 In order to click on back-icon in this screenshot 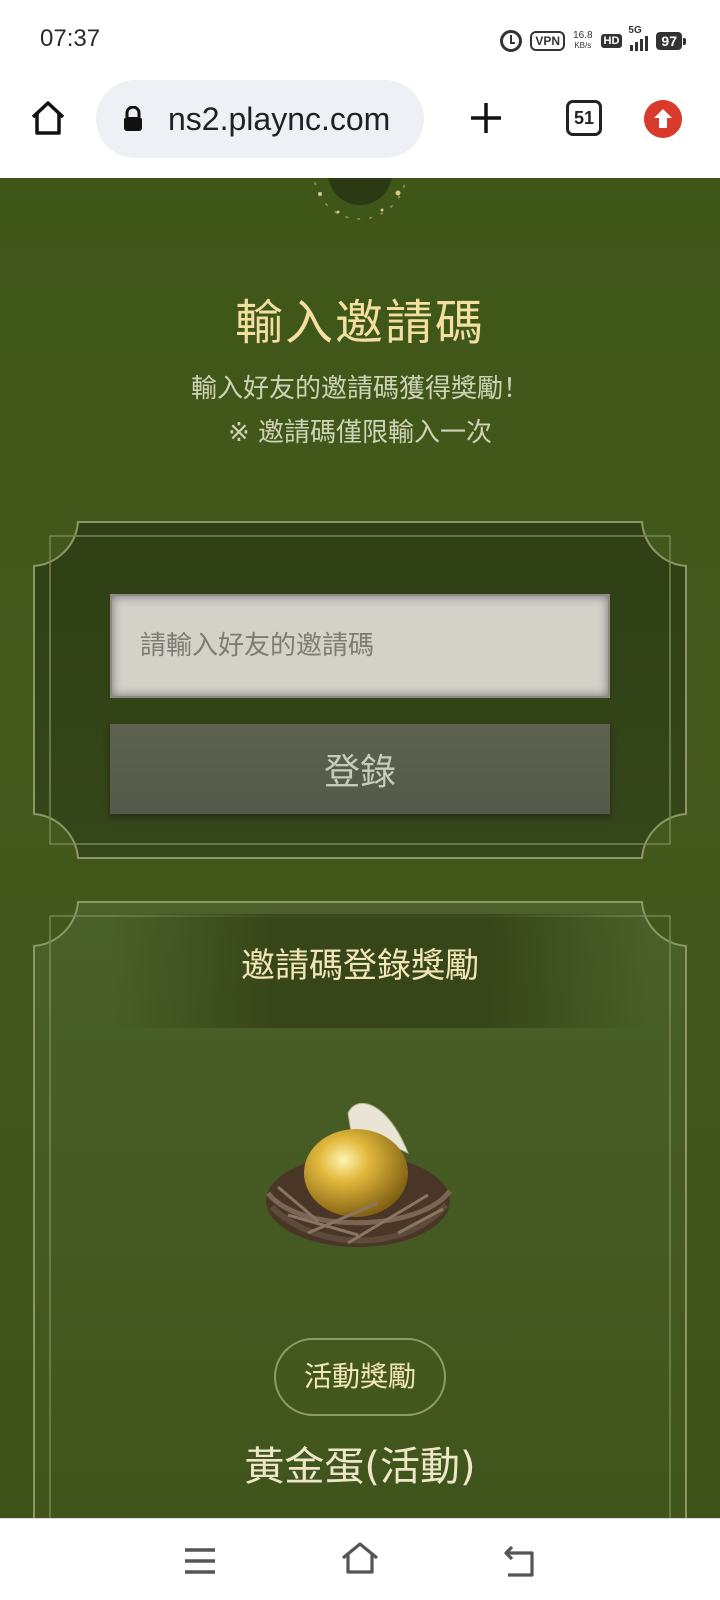, I will do `click(520, 1561)`.